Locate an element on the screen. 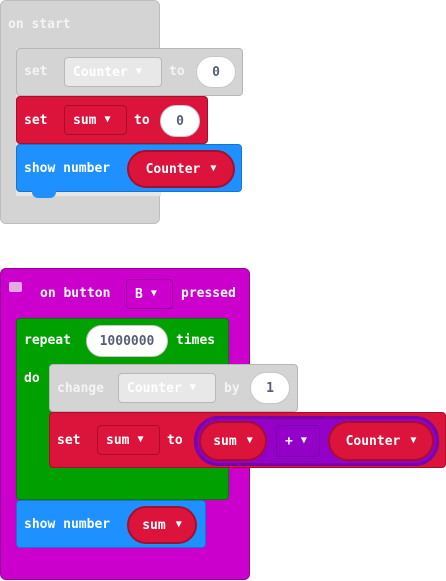 This screenshot has width=446, height=581. repeat-count-input: 1000000 is located at coordinates (127, 341).